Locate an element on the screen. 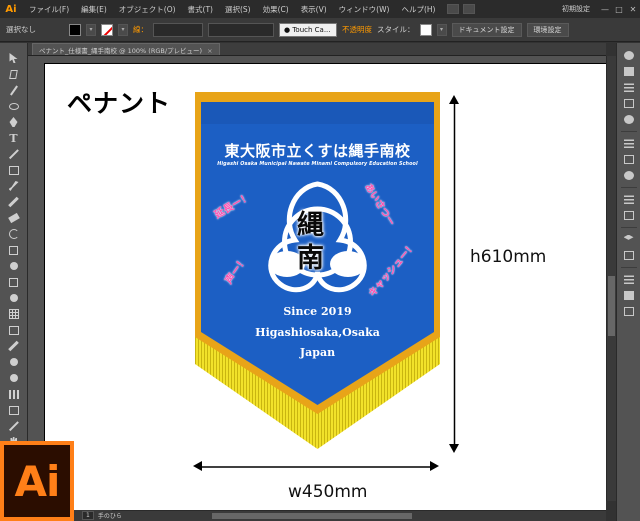  menu-edit: 編集(E) is located at coordinates (94, 9).